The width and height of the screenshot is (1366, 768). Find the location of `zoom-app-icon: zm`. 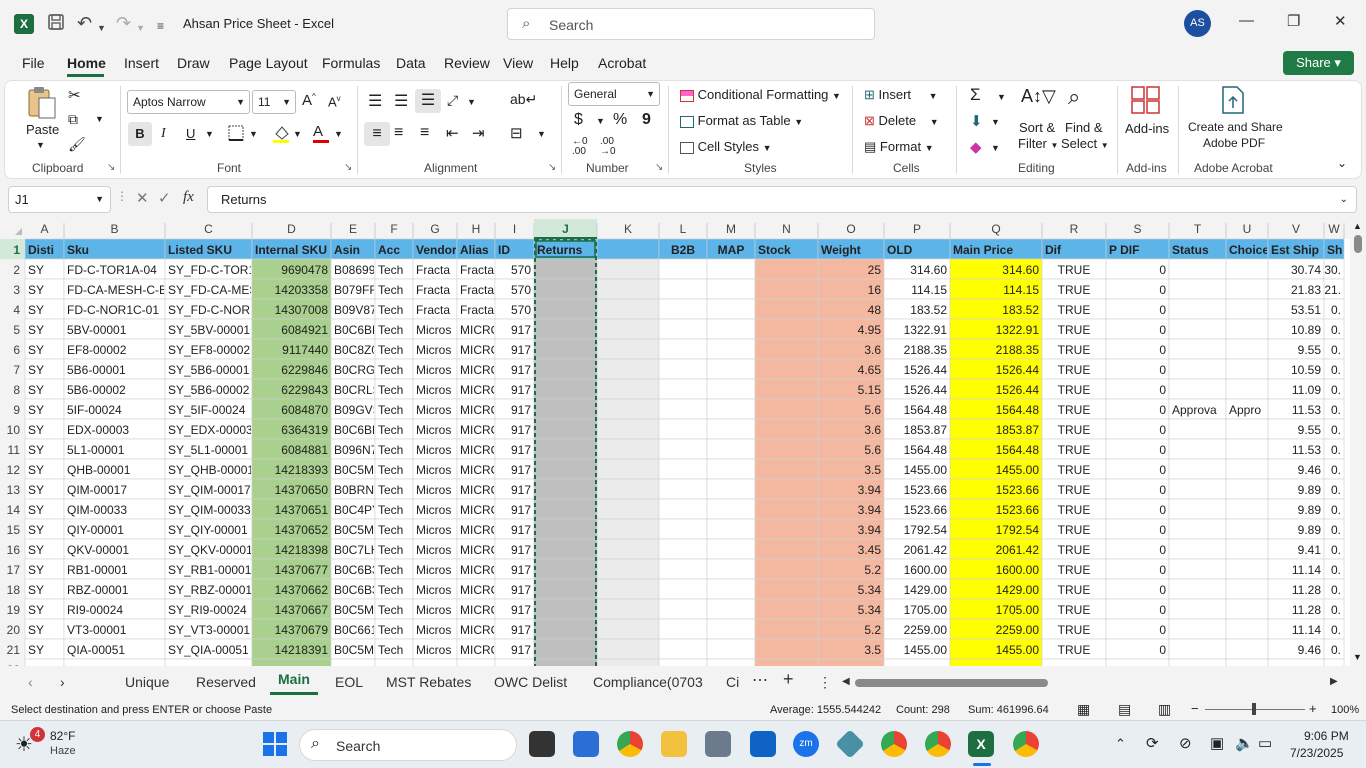

zoom-app-icon: zm is located at coordinates (806, 744).